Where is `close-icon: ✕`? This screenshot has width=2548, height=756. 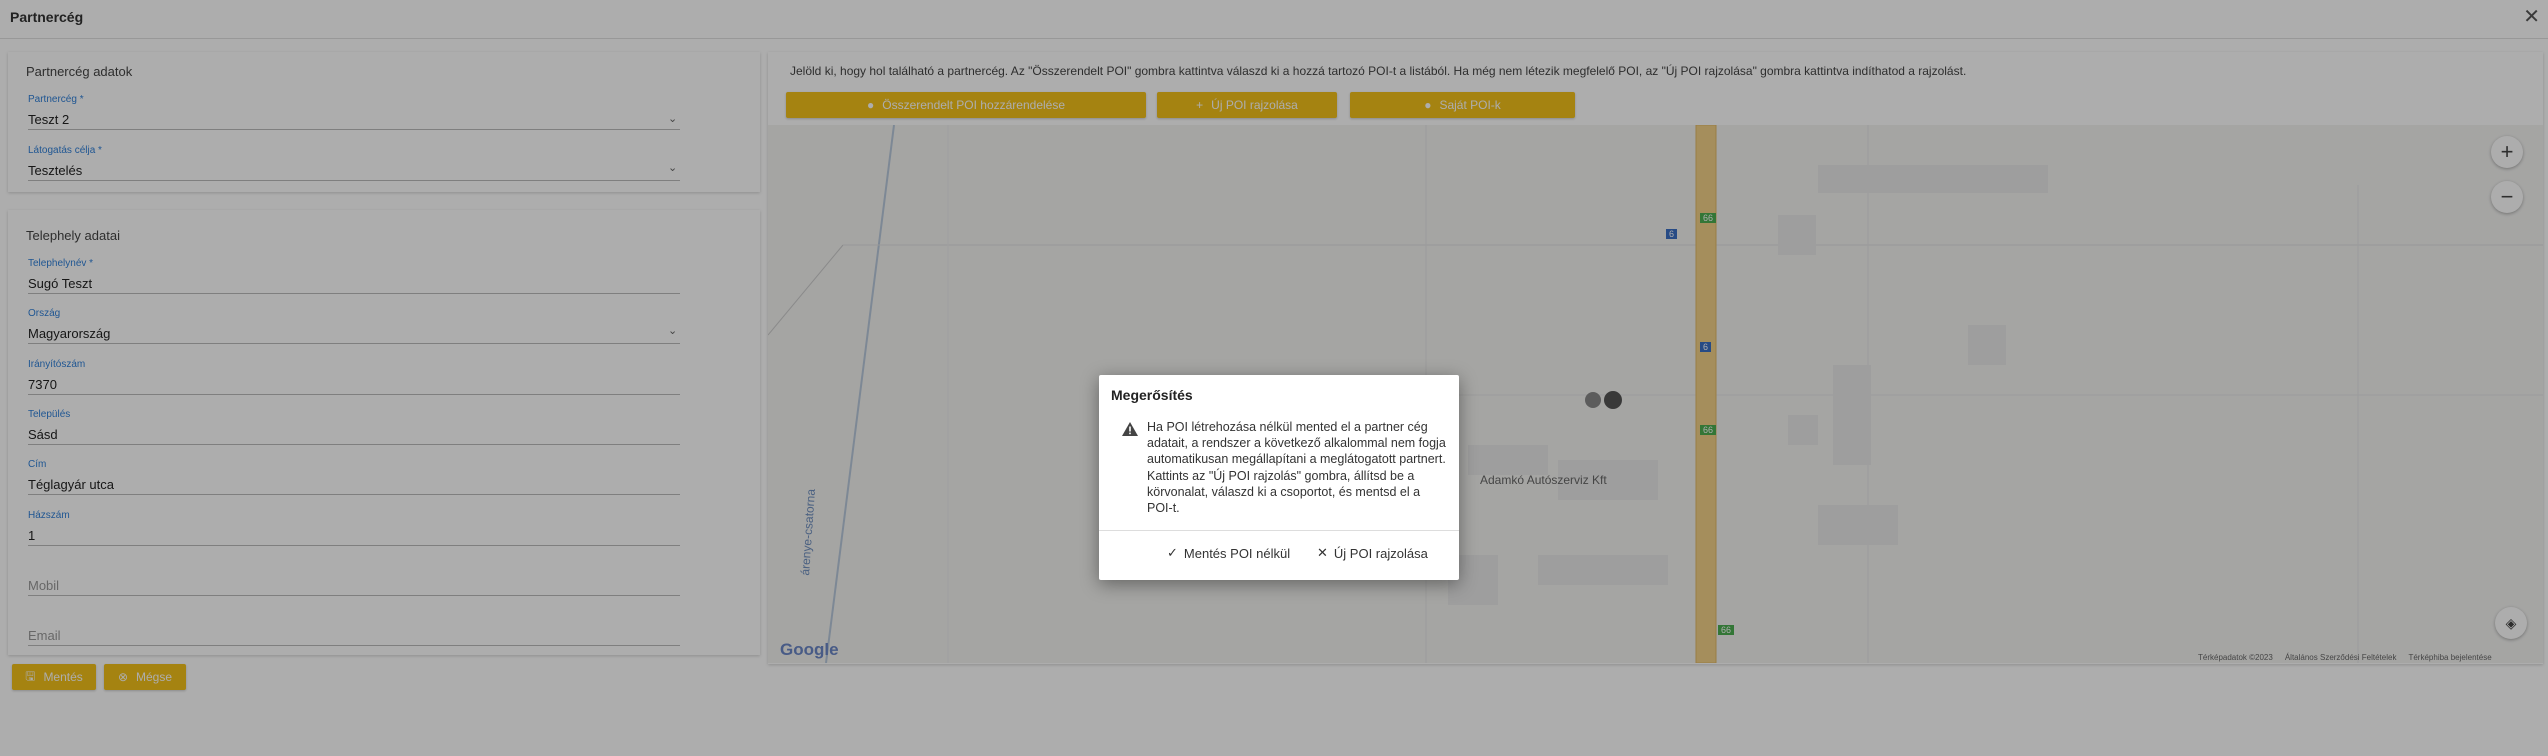
close-icon: ✕ is located at coordinates (1322, 552).